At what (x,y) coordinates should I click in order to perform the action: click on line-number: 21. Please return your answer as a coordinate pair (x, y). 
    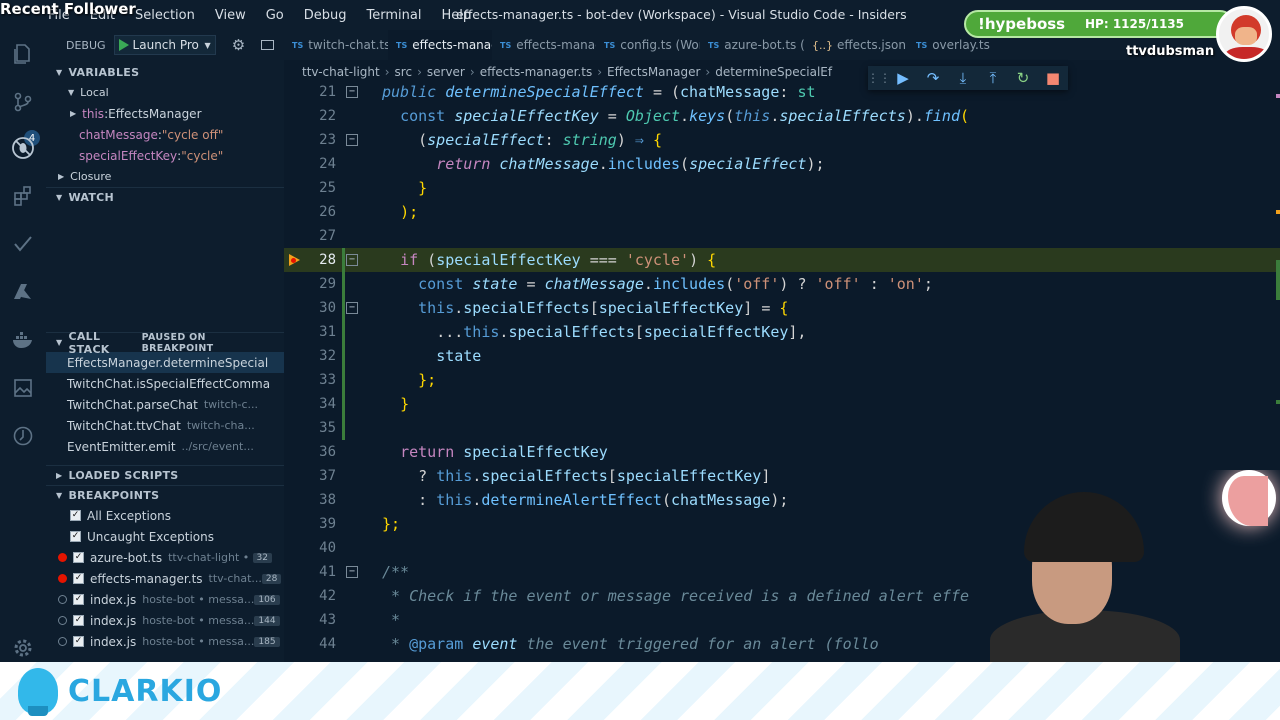
    Looking at the image, I should click on (327, 92).